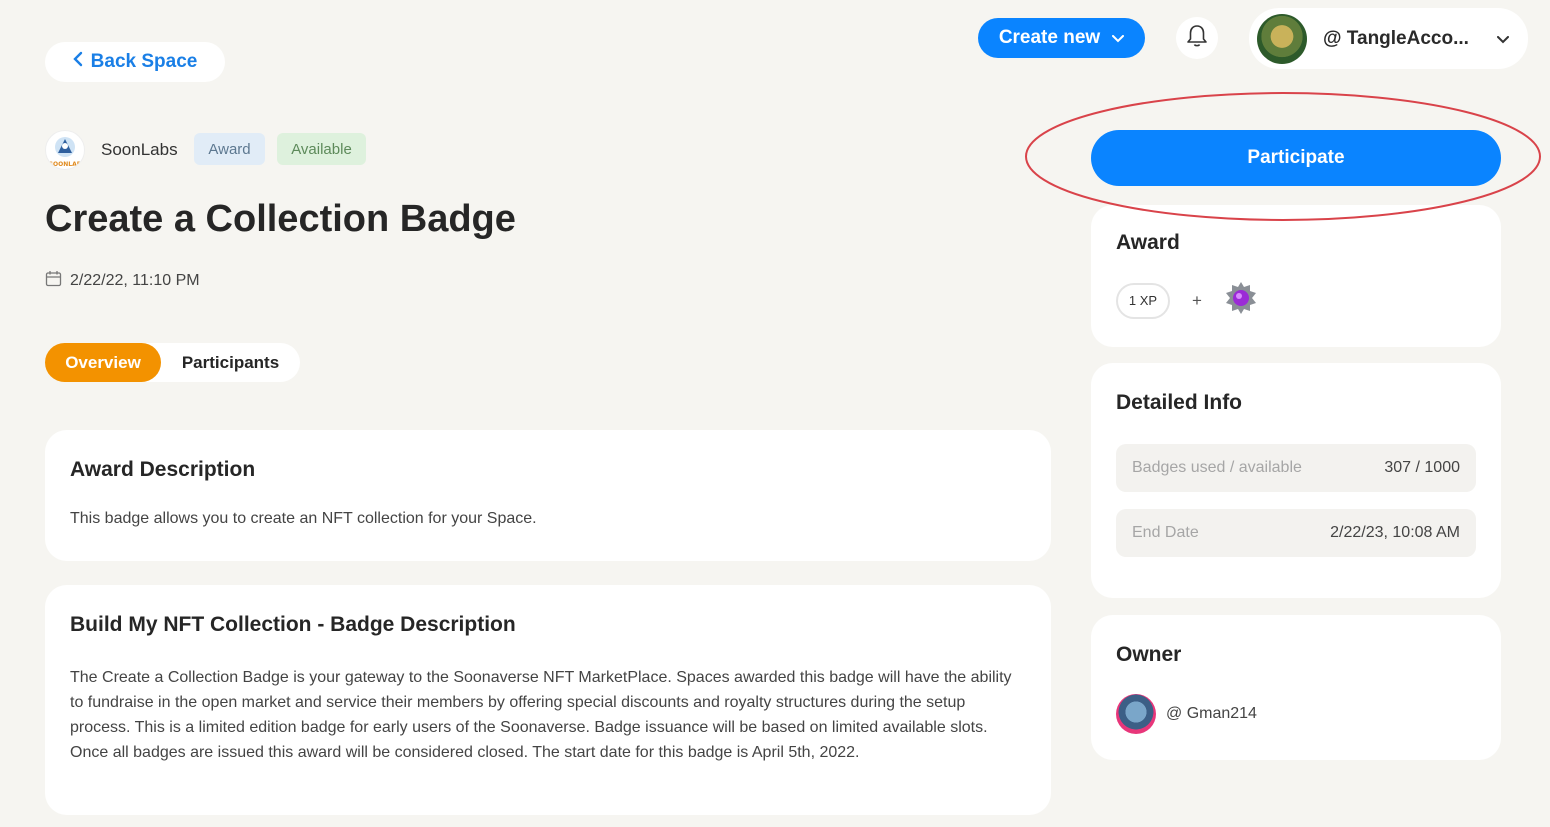 Image resolution: width=1550 pixels, height=827 pixels. What do you see at coordinates (1165, 532) in the screenshot?
I see `end-date-label: End Date` at bounding box center [1165, 532].